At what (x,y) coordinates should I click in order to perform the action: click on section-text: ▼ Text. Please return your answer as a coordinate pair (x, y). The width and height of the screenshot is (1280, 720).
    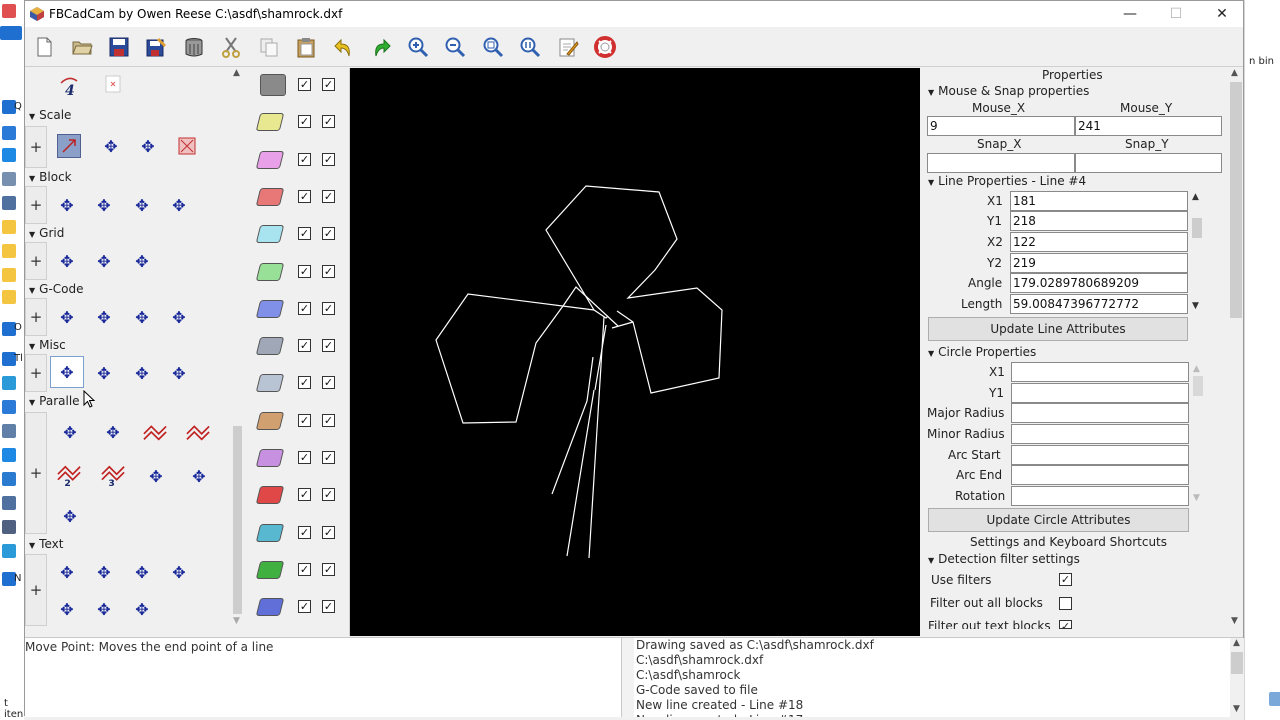
    Looking at the image, I should click on (46, 544).